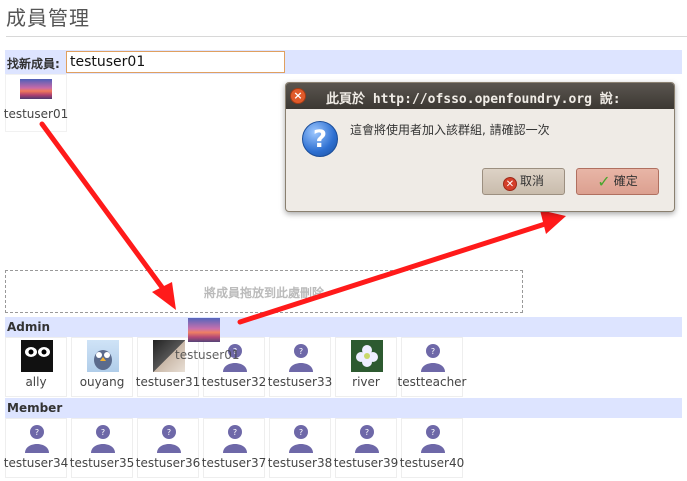 The image size is (687, 481). What do you see at coordinates (432, 463) in the screenshot?
I see `member-name: testuser40` at bounding box center [432, 463].